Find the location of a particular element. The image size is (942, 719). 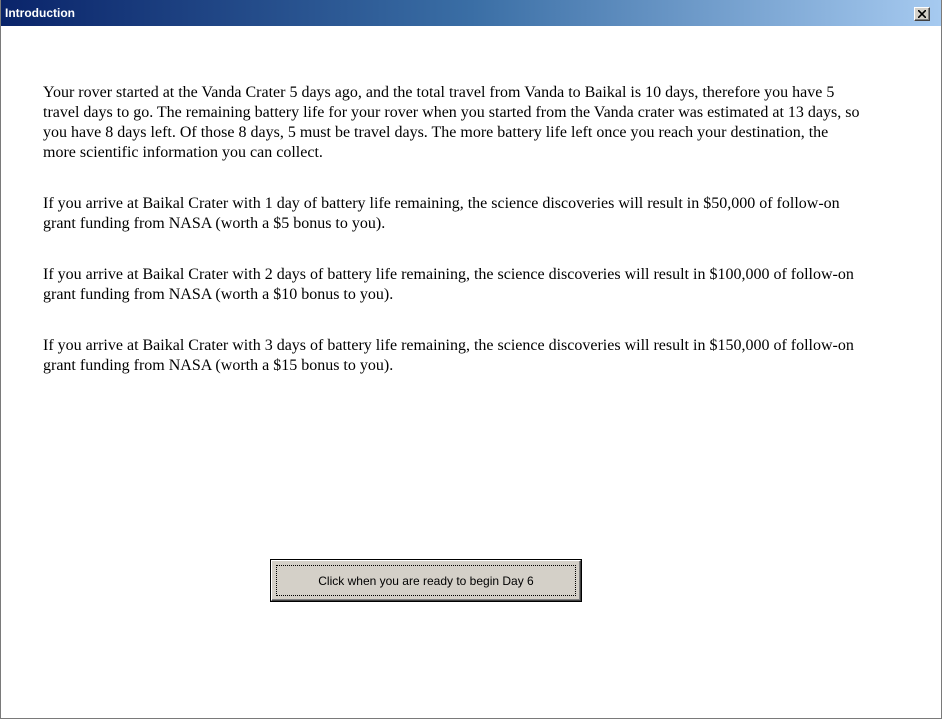

begin-day-button-label: Click when you are ready to begin Day 6 is located at coordinates (426, 580).